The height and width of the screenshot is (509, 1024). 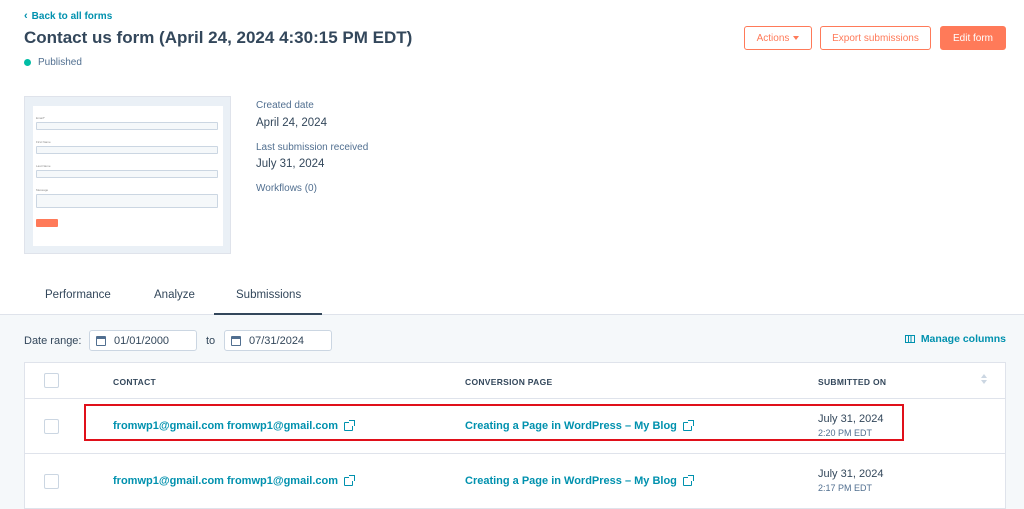 What do you see at coordinates (43, 142) in the screenshot?
I see `preview-field-label: First Name` at bounding box center [43, 142].